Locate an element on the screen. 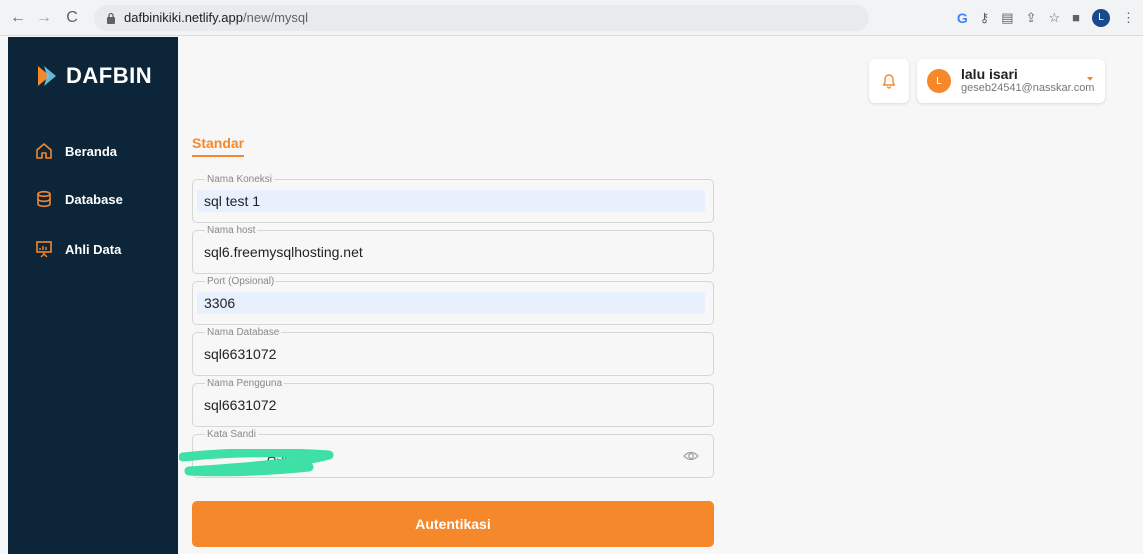 Image resolution: width=1143 pixels, height=554 pixels. database-name-field: Nama Database is located at coordinates (453, 351).